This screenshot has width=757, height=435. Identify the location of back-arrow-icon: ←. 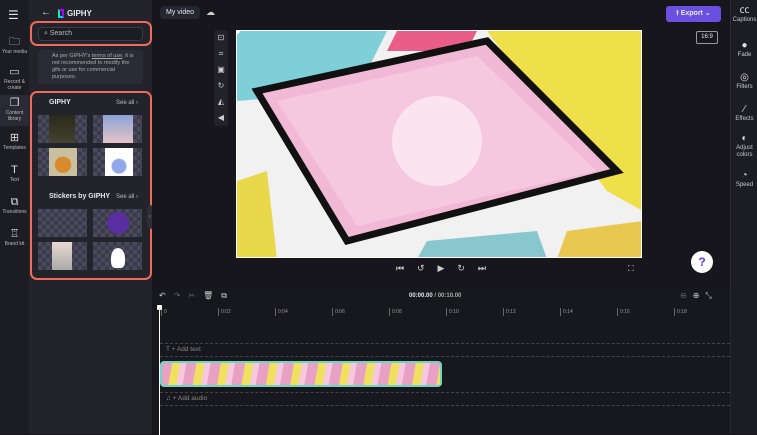
(46, 12).